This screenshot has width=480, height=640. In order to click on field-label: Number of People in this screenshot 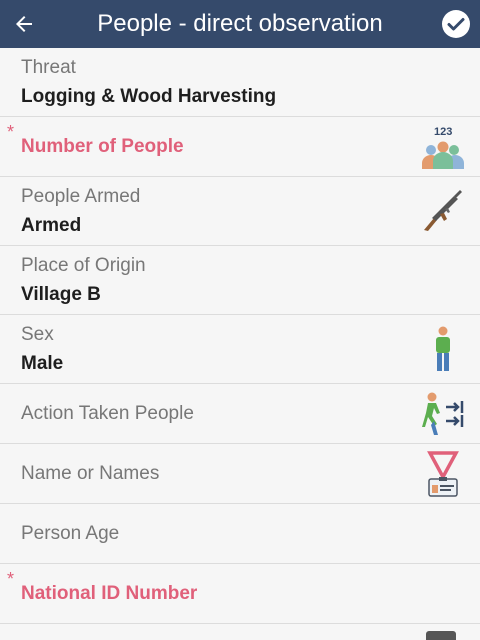, I will do `click(102, 146)`.